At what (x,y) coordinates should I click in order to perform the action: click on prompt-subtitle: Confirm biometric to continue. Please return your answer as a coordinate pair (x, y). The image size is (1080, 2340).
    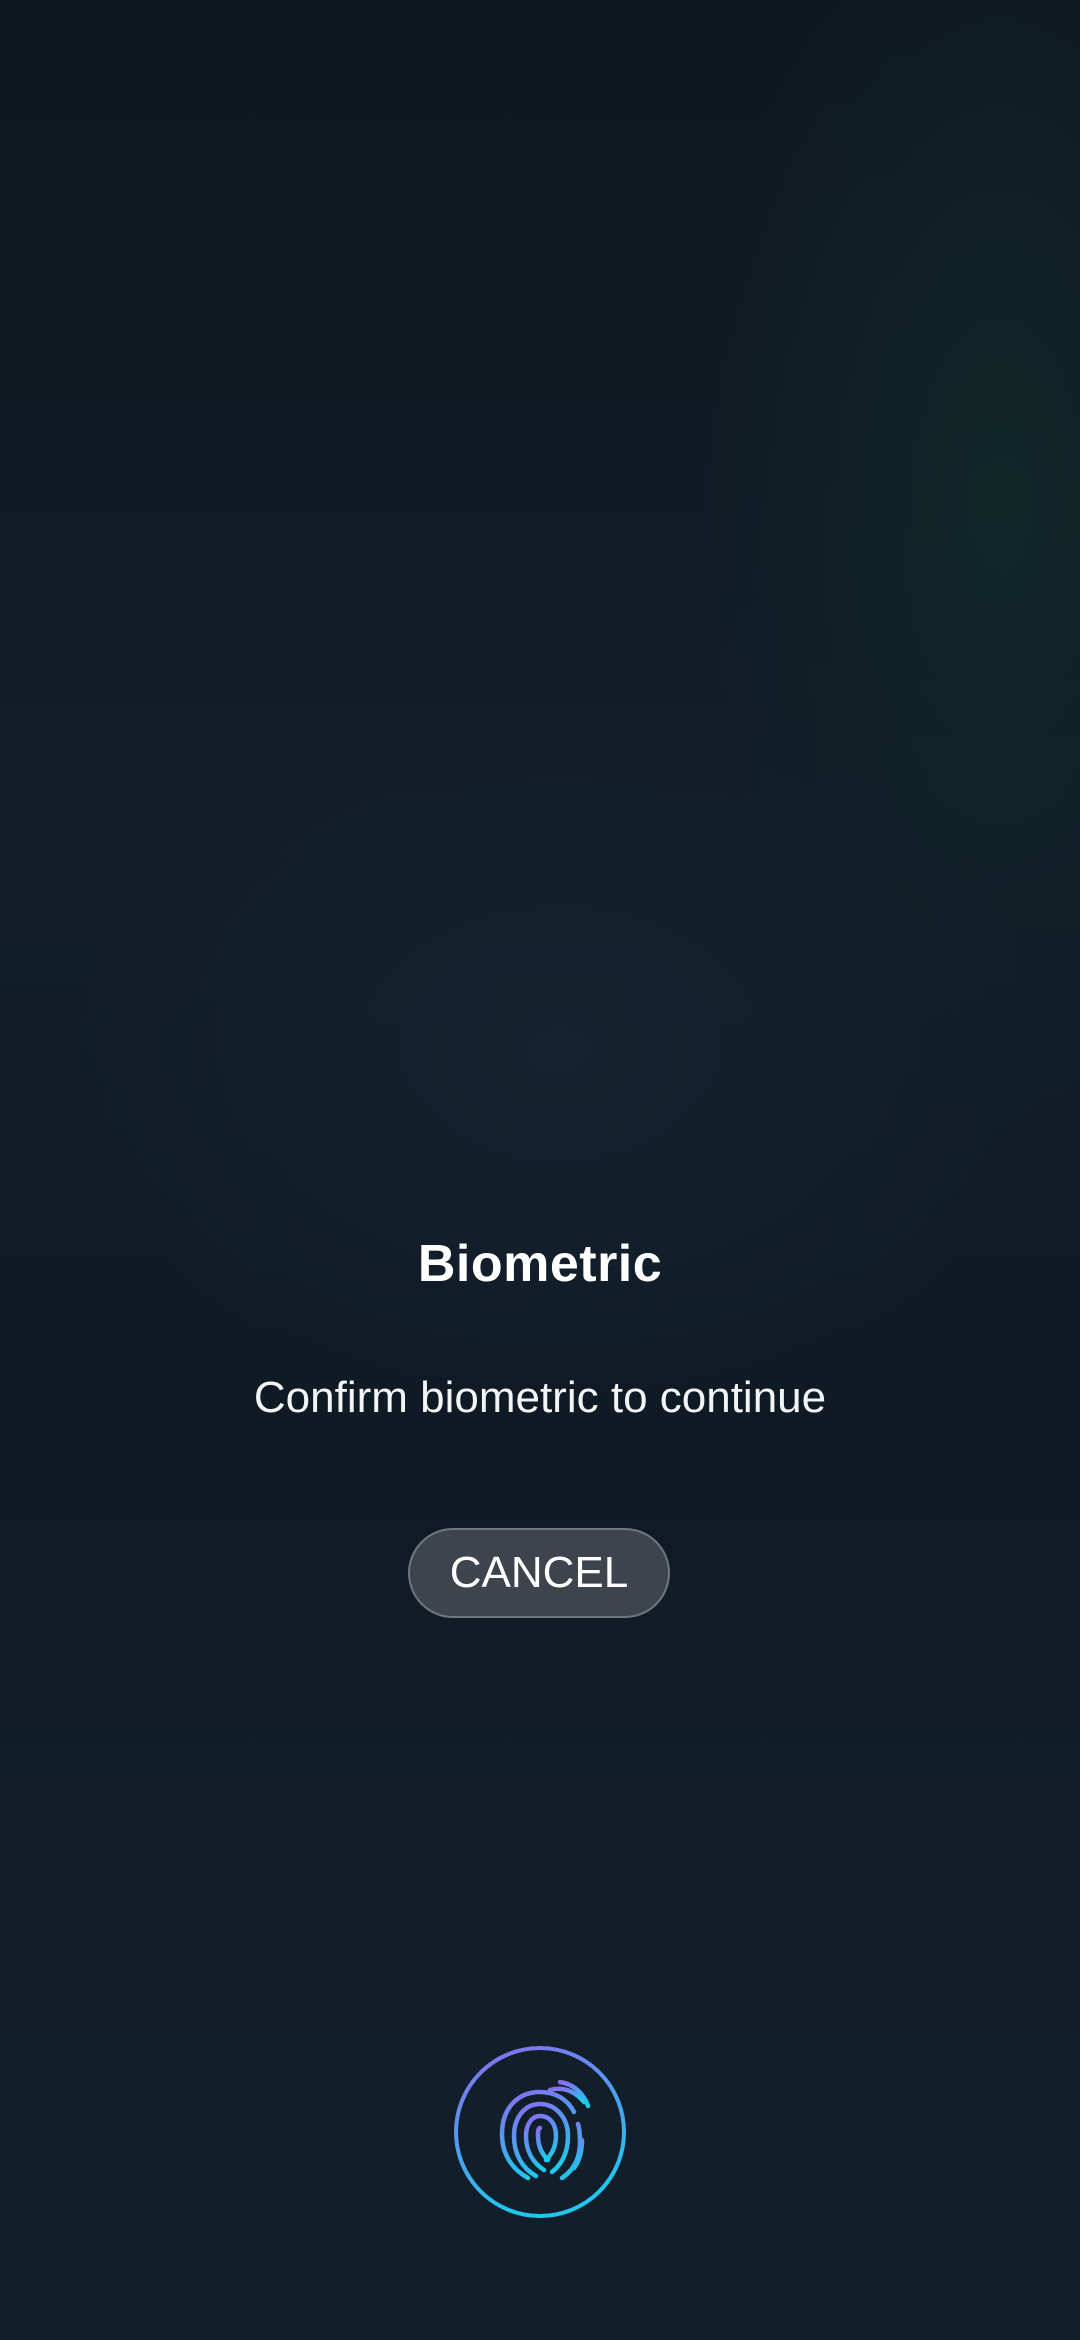
    Looking at the image, I should click on (540, 1397).